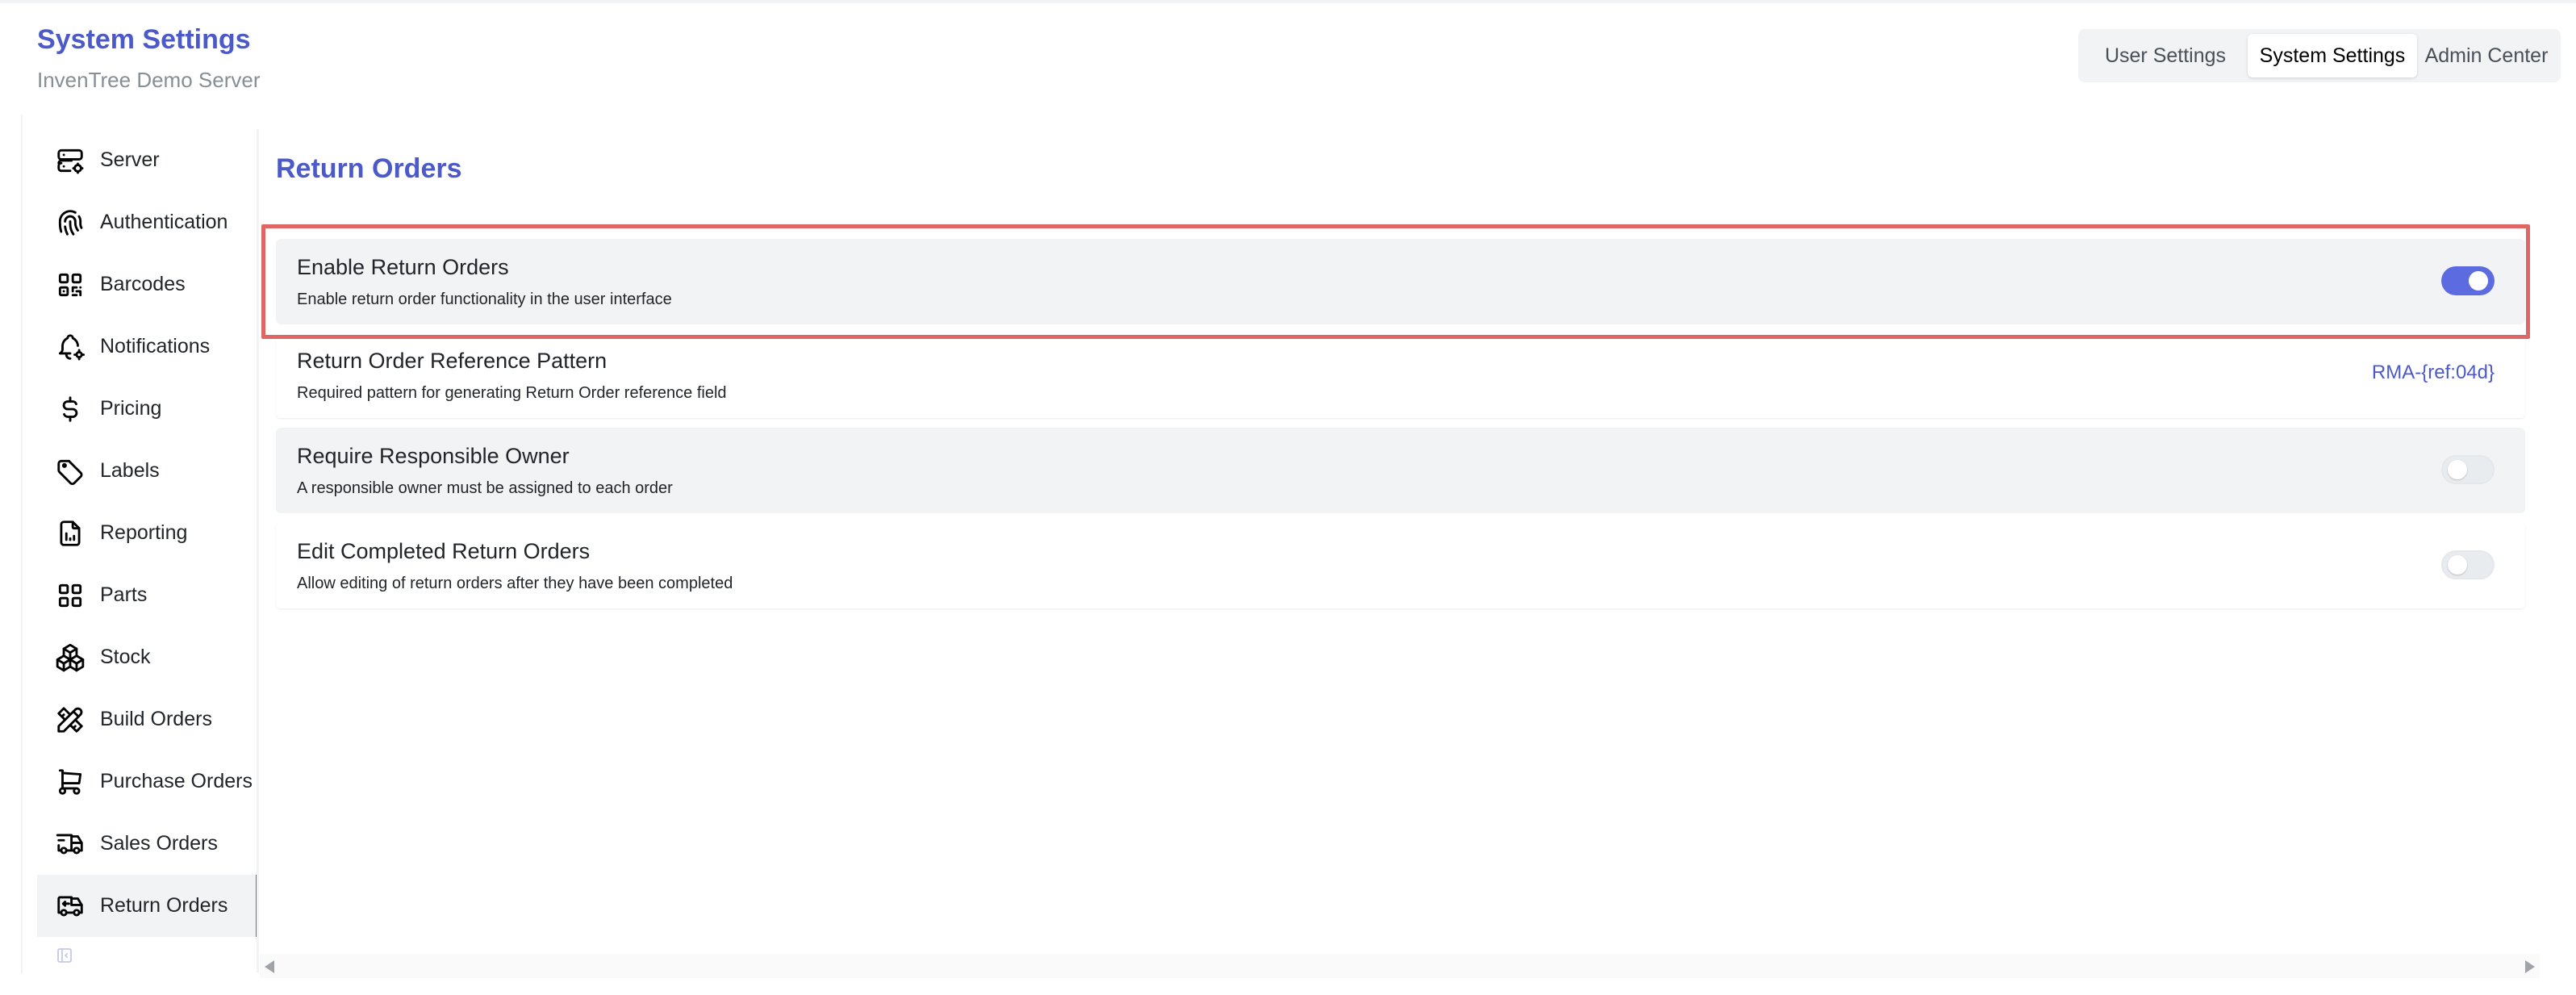 This screenshot has height=995, width=2576. I want to click on page-subtitle: InvenTree Demo Server, so click(149, 80).